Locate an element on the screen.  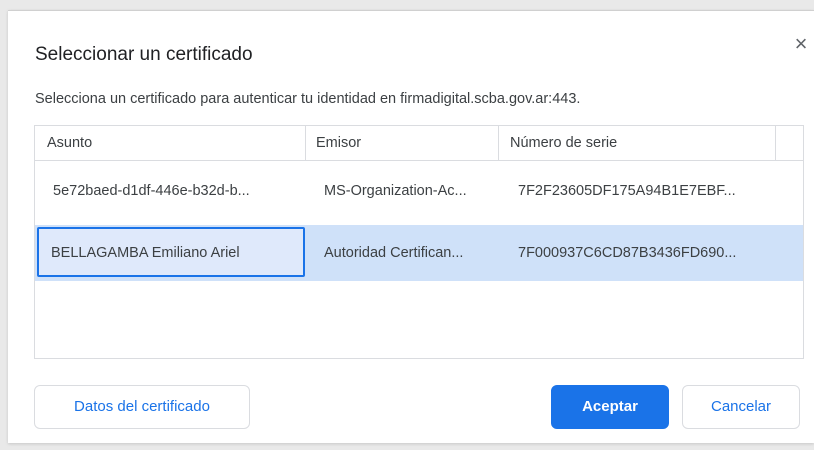
certificate-details-button: Datos del certificado is located at coordinates (142, 407).